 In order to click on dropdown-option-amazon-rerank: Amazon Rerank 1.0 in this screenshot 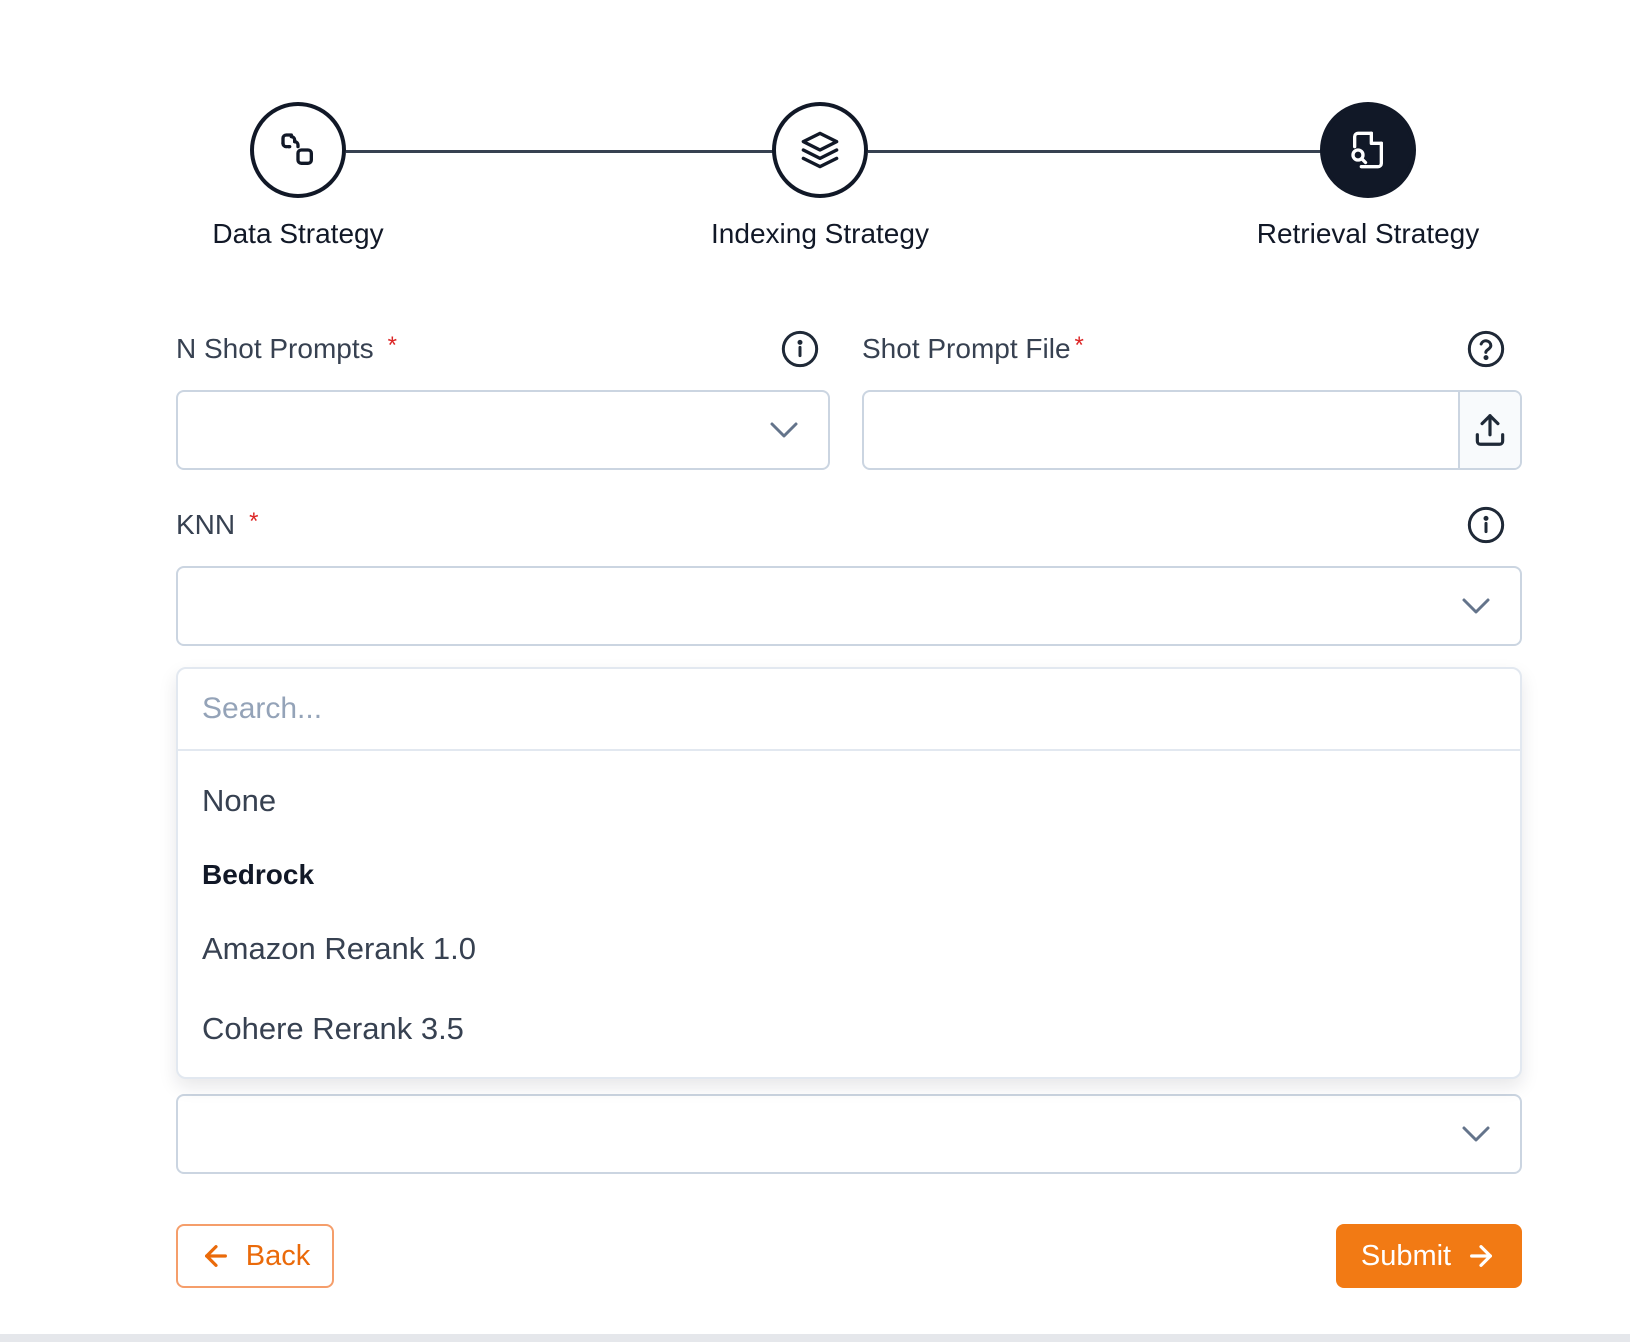, I will do `click(339, 949)`.